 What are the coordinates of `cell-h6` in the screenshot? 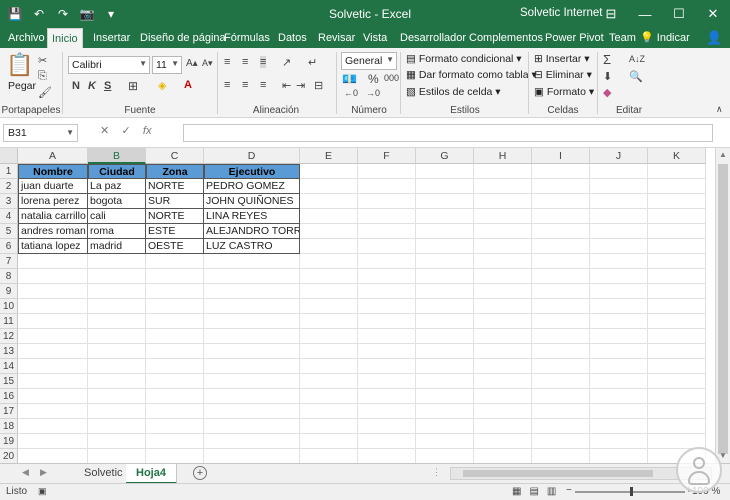 It's located at (503, 246).